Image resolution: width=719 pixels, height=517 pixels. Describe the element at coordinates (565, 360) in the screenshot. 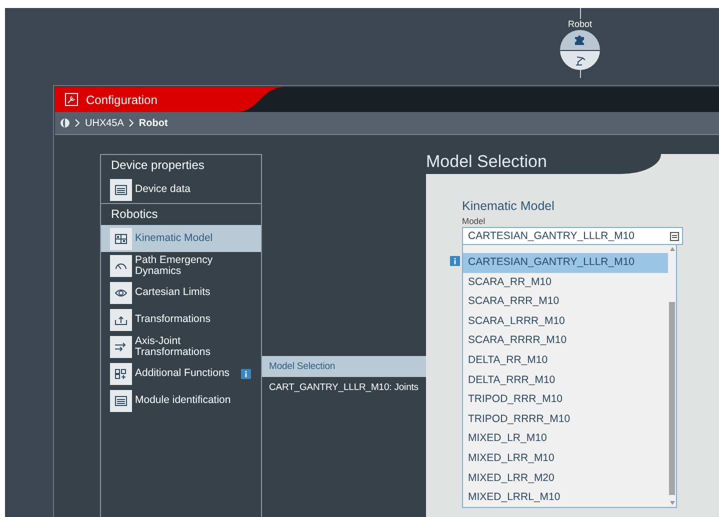

I see `dropdown-option: DELTA_RR_M10` at that location.